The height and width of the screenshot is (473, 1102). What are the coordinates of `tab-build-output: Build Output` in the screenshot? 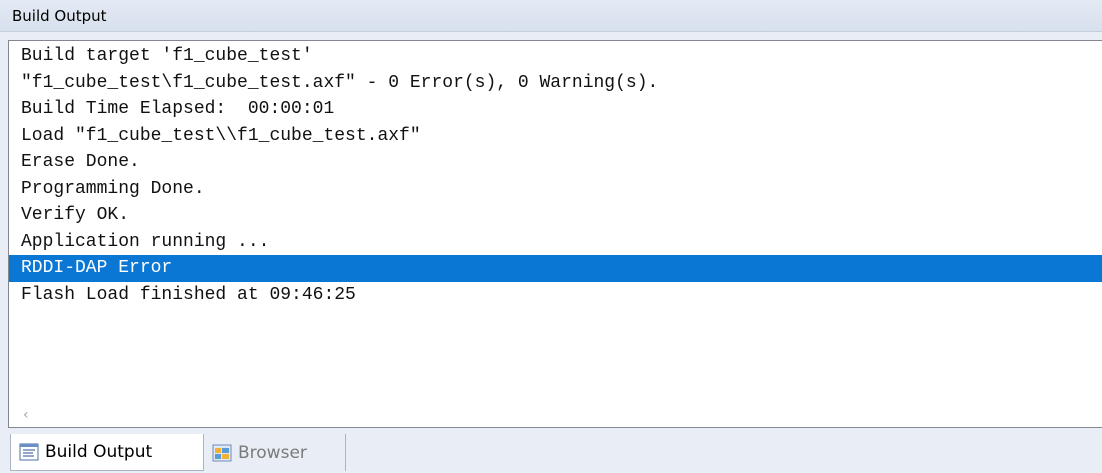 It's located at (107, 452).